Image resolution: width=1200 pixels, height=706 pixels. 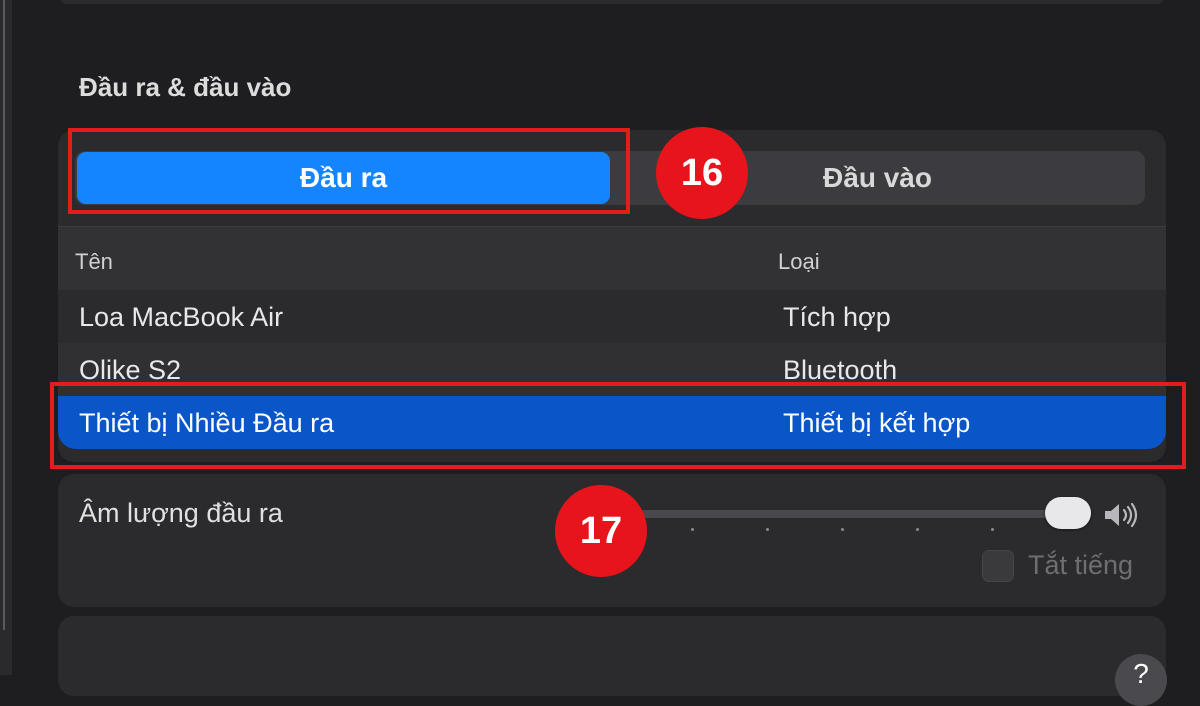 What do you see at coordinates (6, 337) in the screenshot?
I see `window-left-edge` at bounding box center [6, 337].